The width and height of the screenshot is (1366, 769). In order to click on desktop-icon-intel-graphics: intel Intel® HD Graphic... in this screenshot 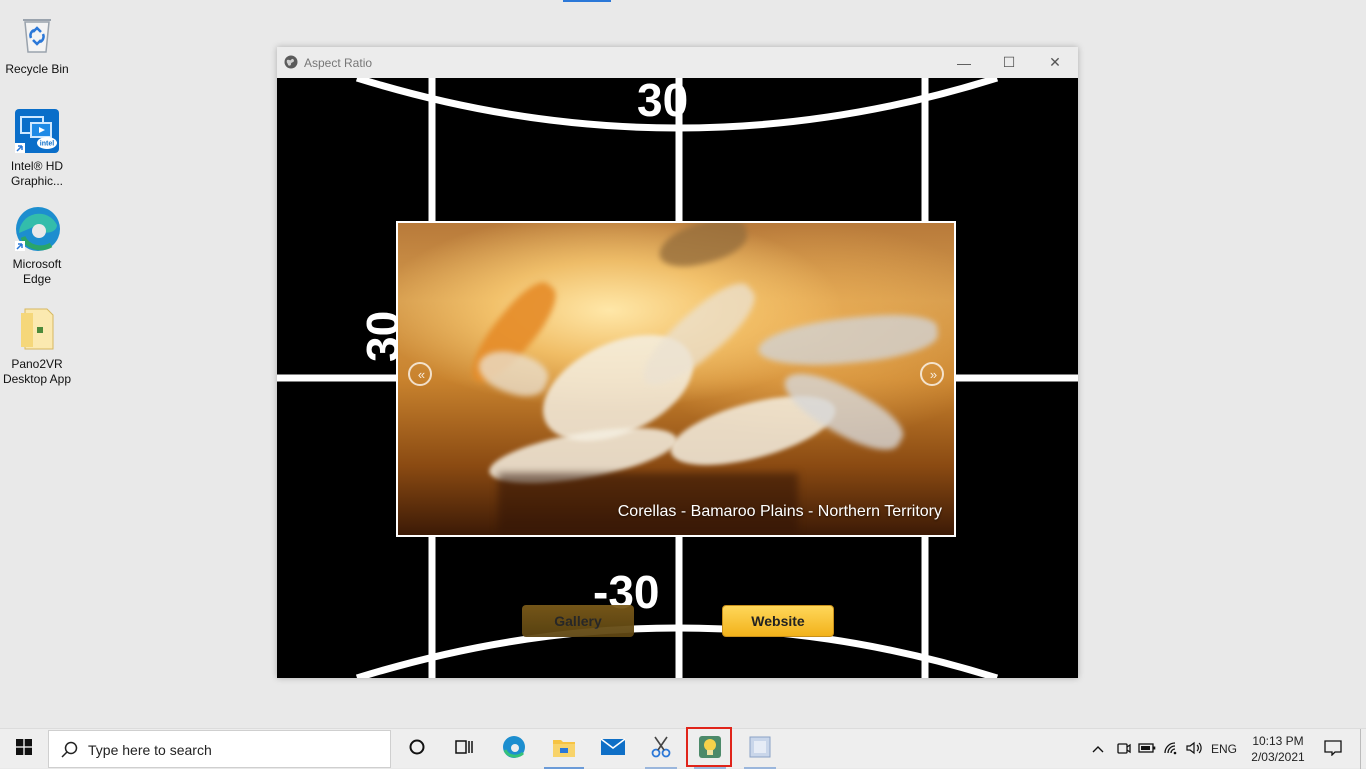, I will do `click(37, 148)`.